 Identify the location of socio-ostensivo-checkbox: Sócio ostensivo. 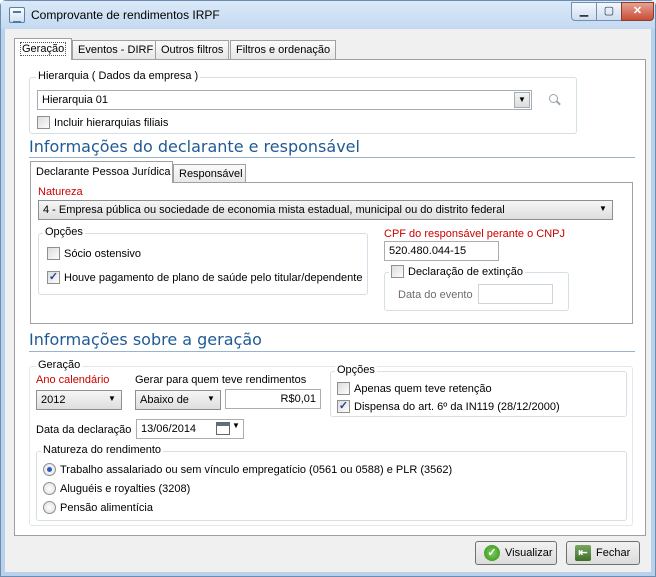
(94, 253).